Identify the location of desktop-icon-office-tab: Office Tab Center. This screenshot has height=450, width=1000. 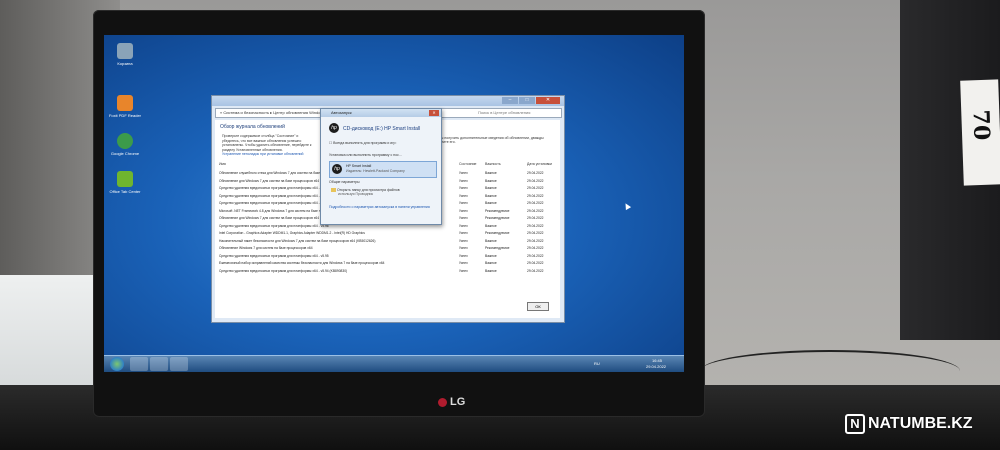
(125, 182).